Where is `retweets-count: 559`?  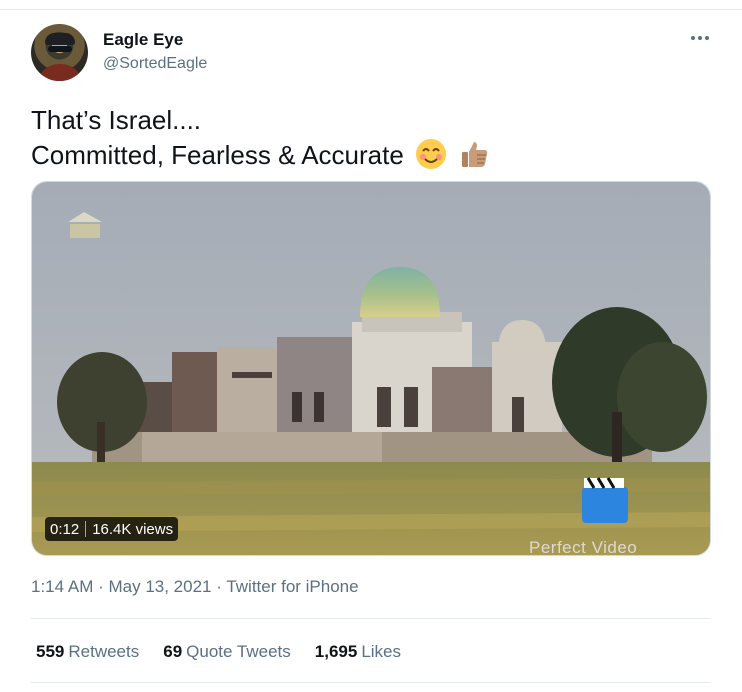
retweets-count: 559 is located at coordinates (50, 651).